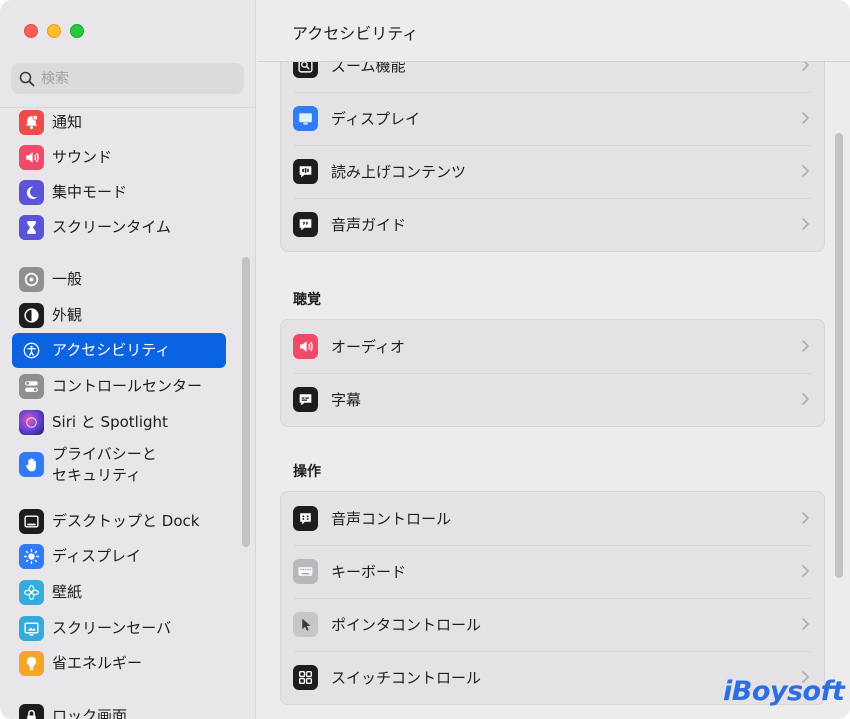  What do you see at coordinates (67, 279) in the screenshot?
I see `sidebar-item-label: 一般` at bounding box center [67, 279].